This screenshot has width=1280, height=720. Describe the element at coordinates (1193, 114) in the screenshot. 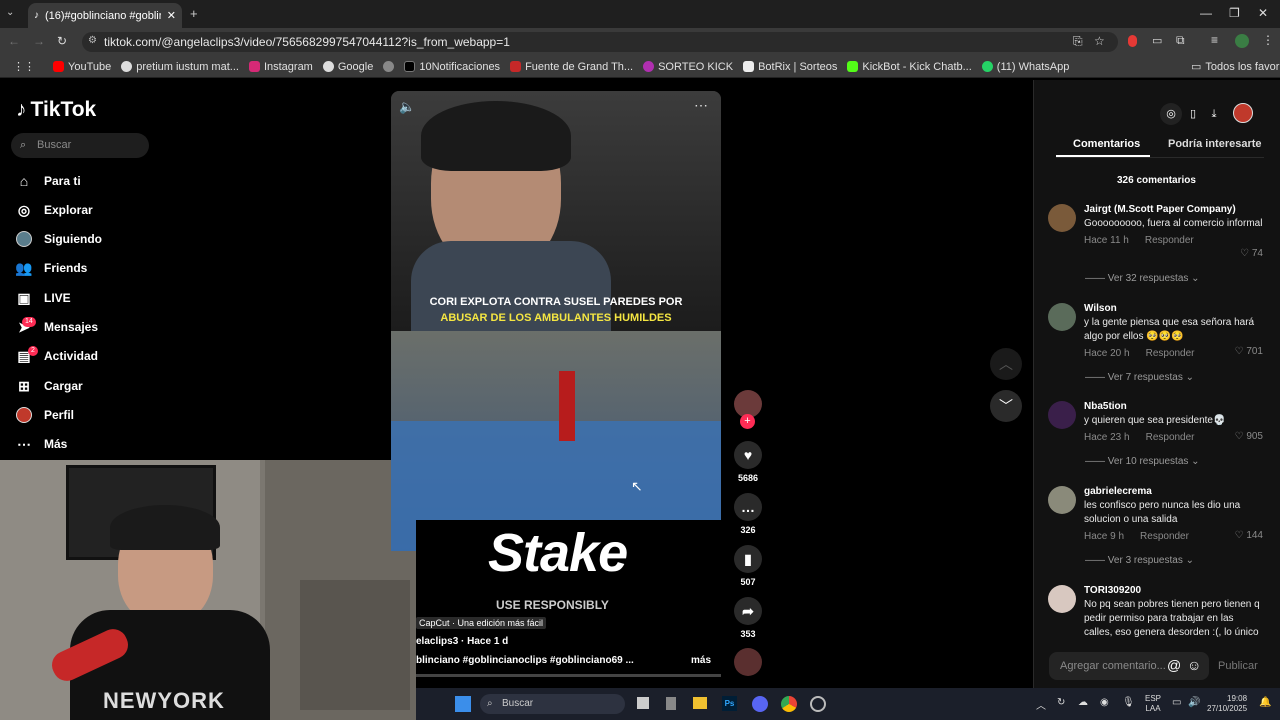

I see `device-icon: ▯` at that location.